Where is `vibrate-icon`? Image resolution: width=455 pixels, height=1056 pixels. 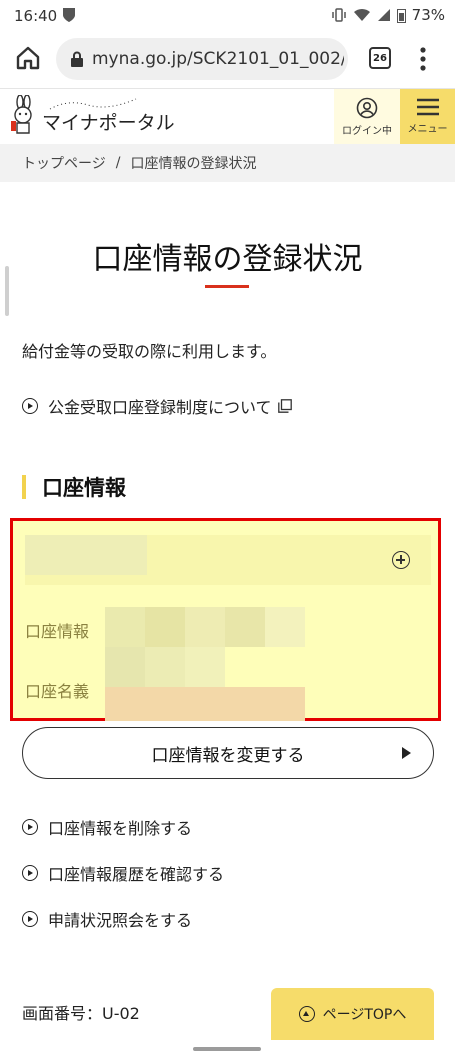 vibrate-icon is located at coordinates (338, 15).